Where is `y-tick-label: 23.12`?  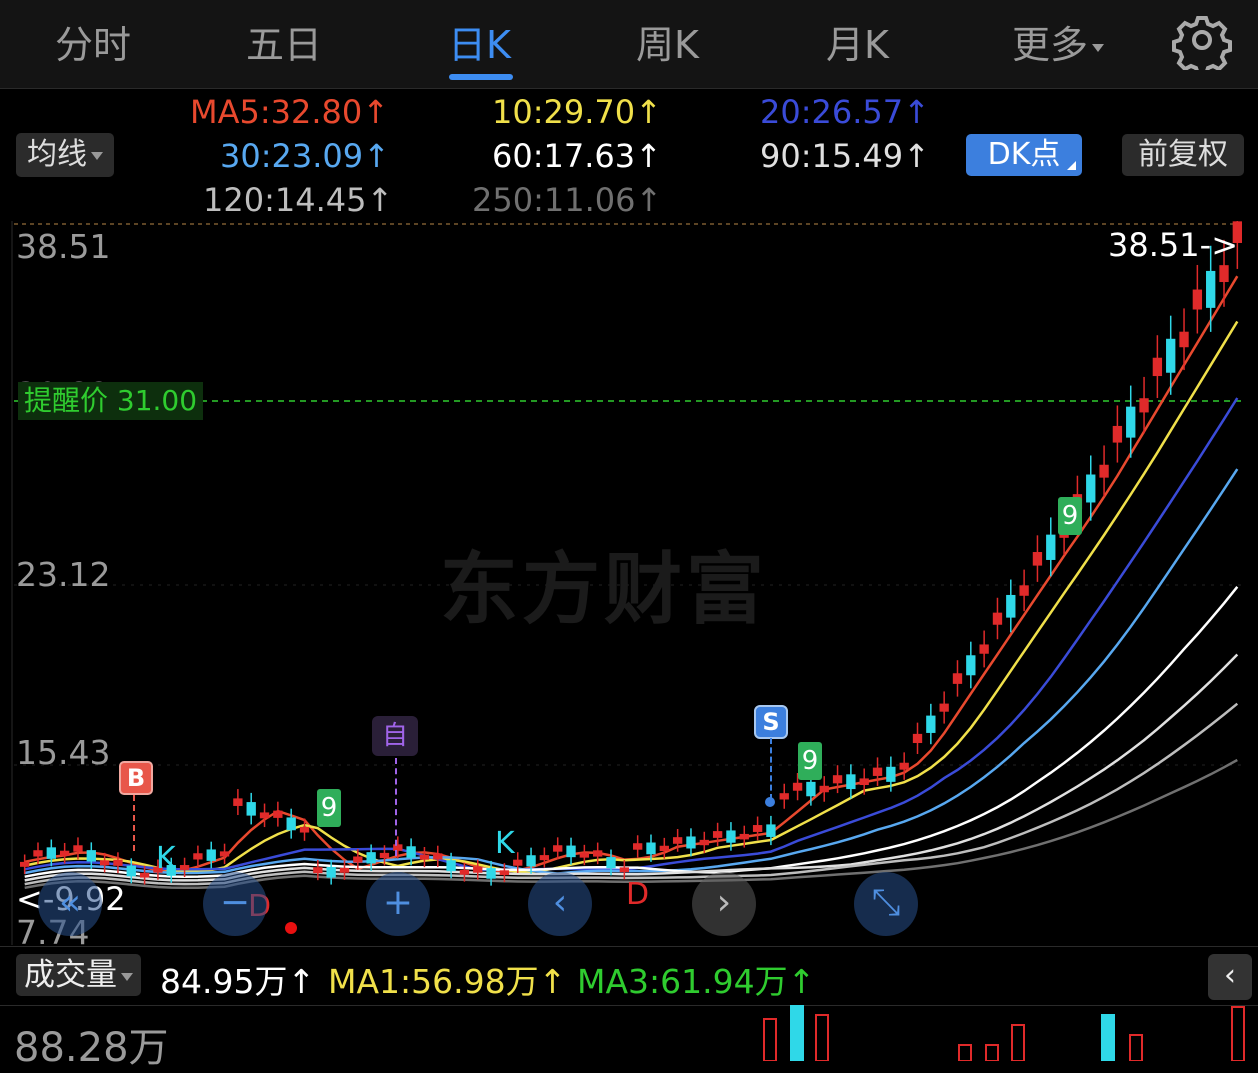
y-tick-label: 23.12 is located at coordinates (63, 574).